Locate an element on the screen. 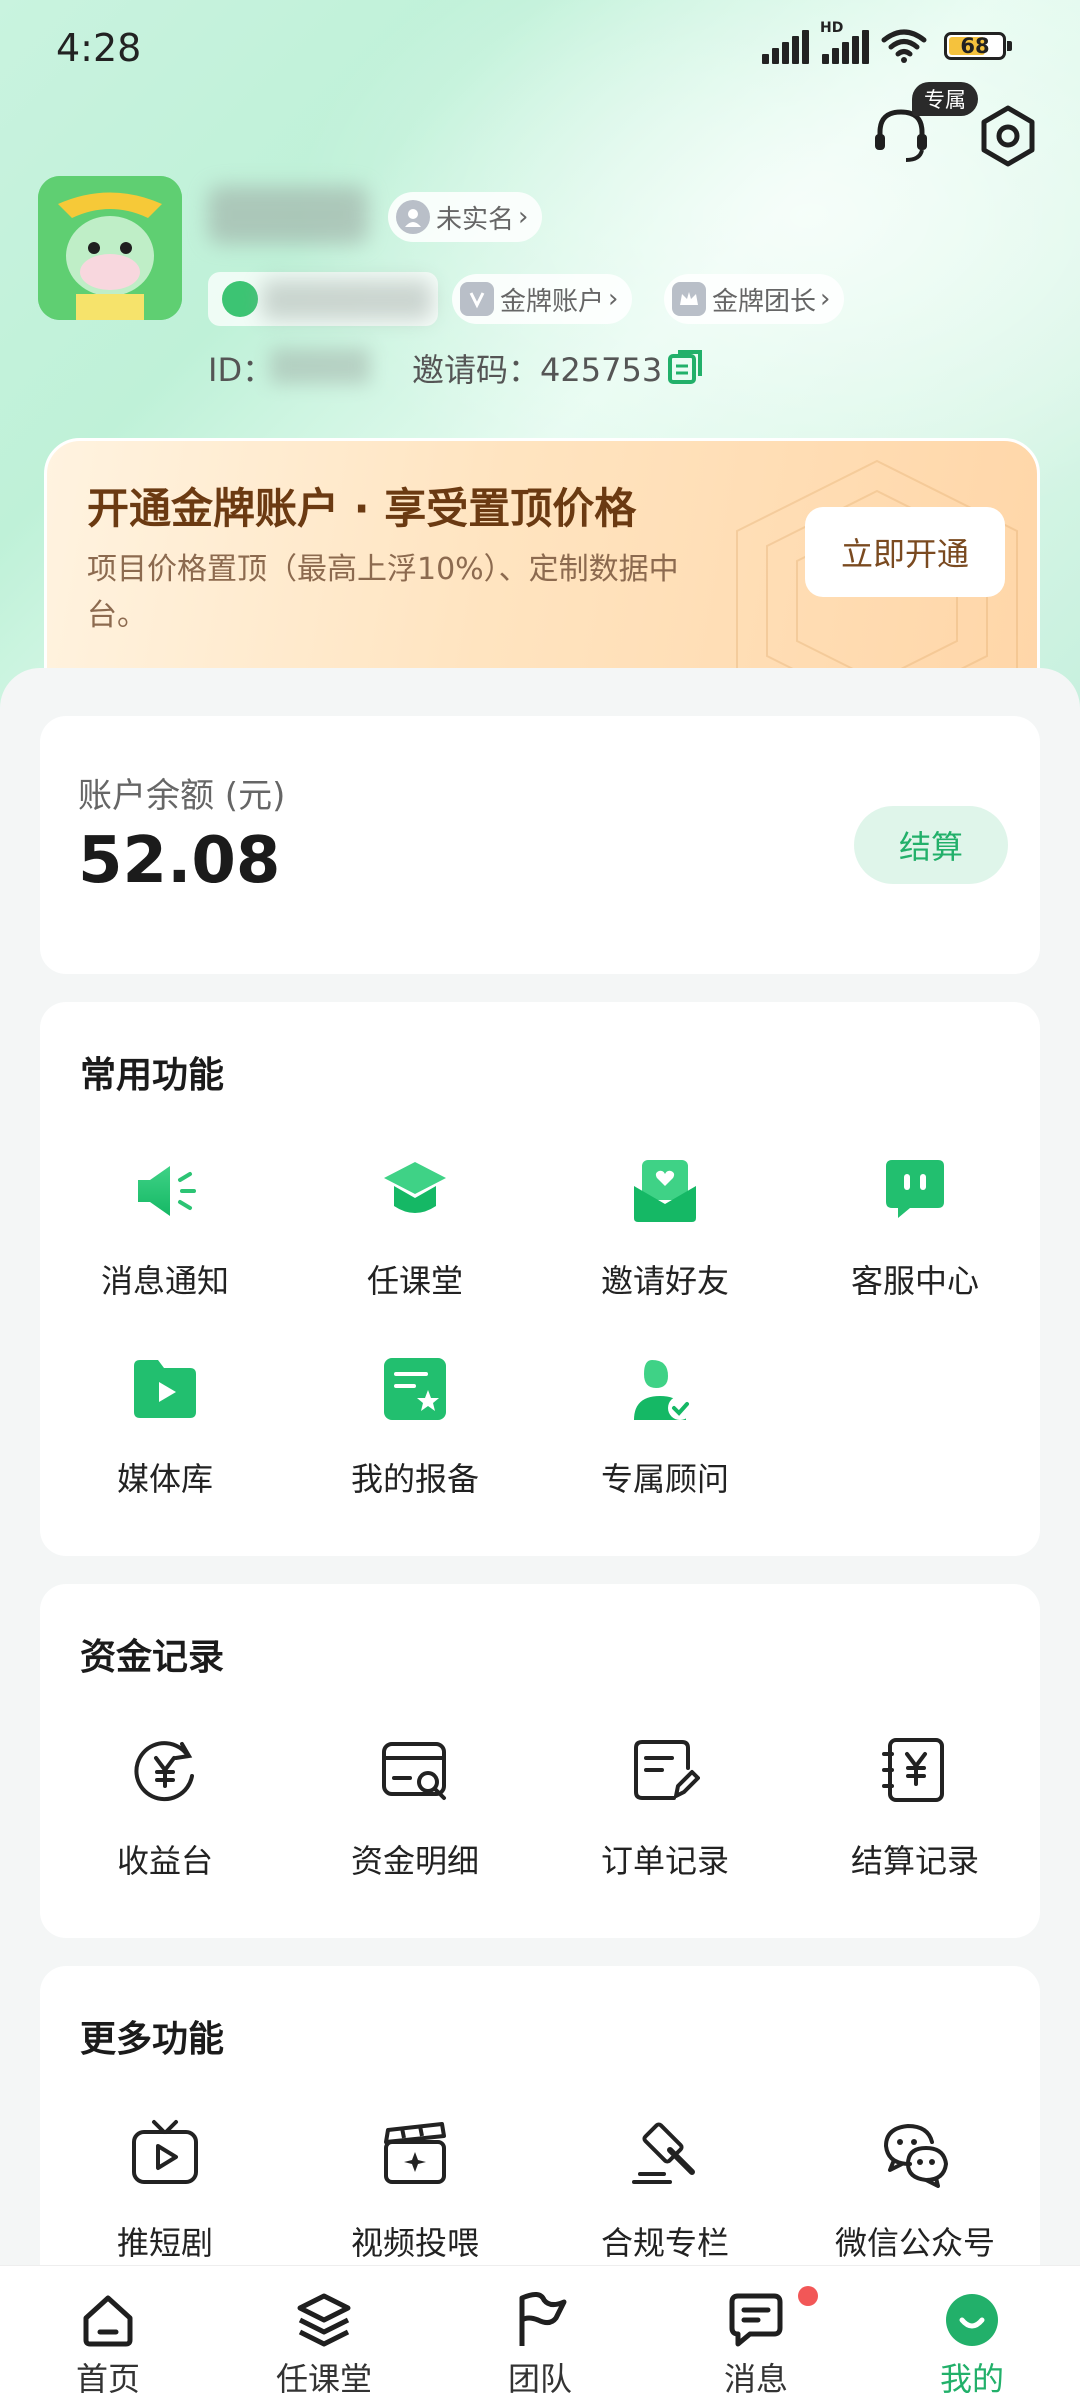 The image size is (1080, 2401). gold-account-label: 金牌账户 is located at coordinates (552, 301).